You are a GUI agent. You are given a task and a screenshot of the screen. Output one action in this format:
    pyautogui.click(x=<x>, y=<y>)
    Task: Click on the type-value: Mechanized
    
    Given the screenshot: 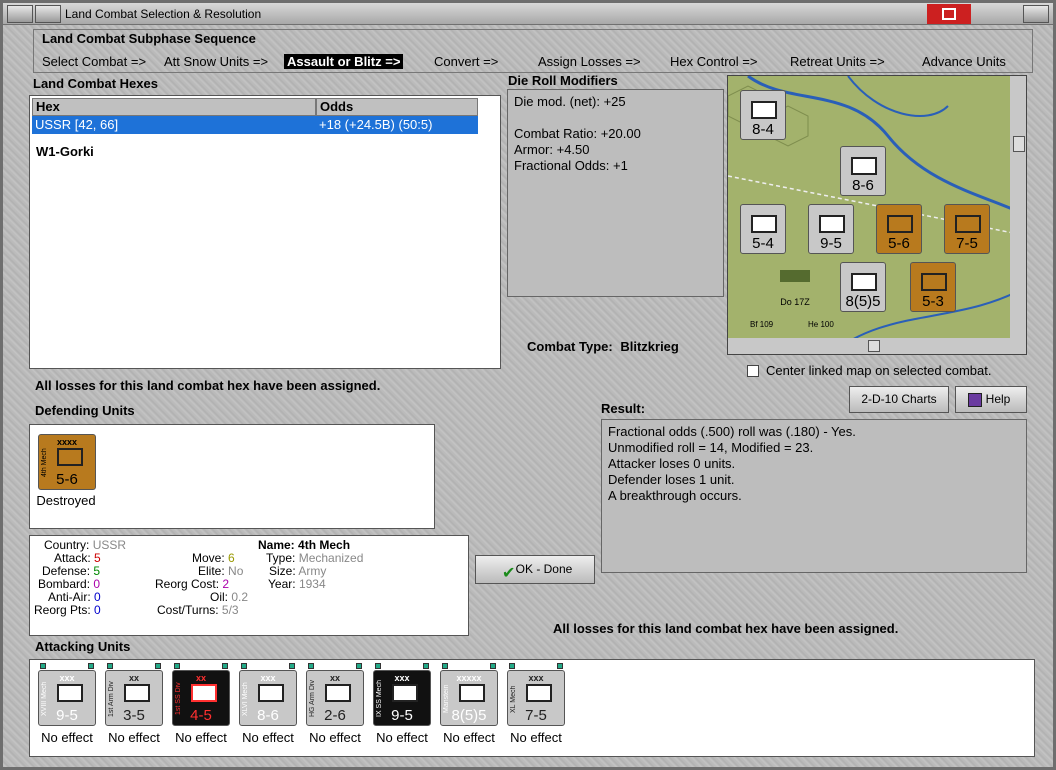 What is the action you would take?
    pyautogui.click(x=331, y=558)
    